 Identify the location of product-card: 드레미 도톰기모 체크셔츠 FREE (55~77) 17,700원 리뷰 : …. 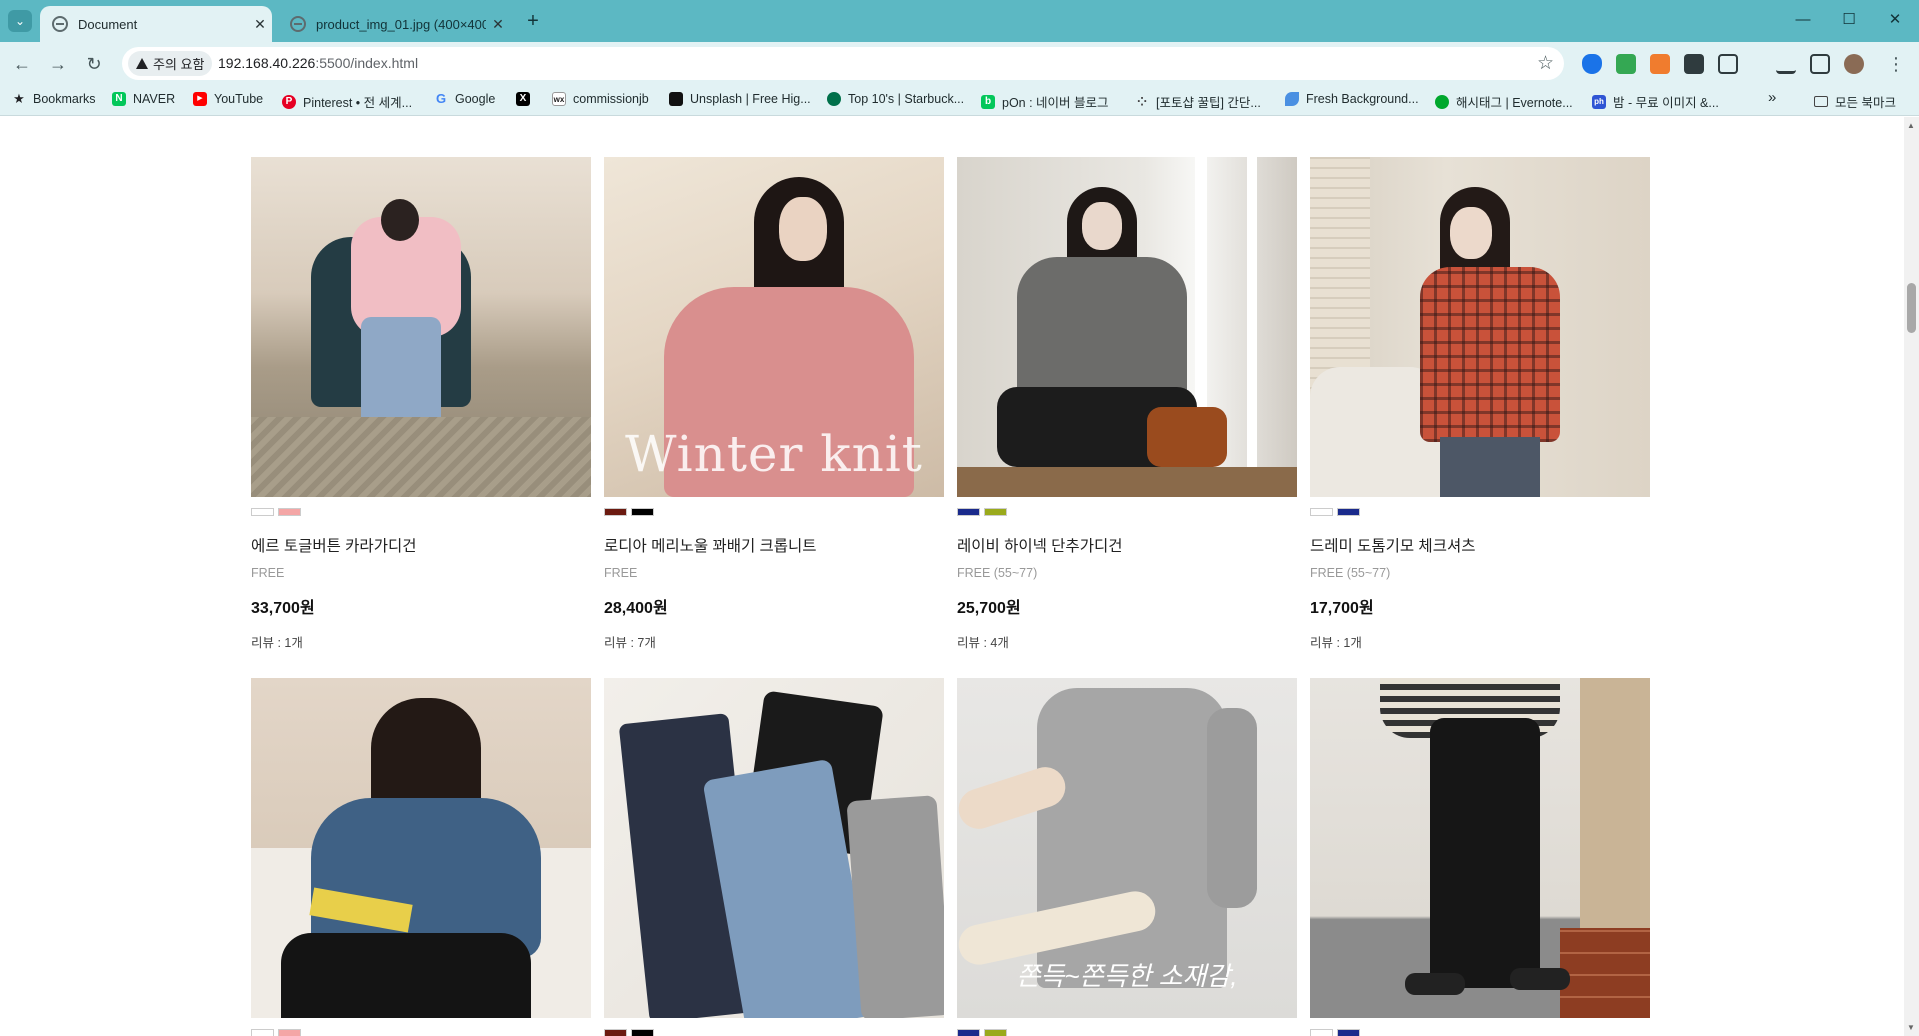
(1480, 404).